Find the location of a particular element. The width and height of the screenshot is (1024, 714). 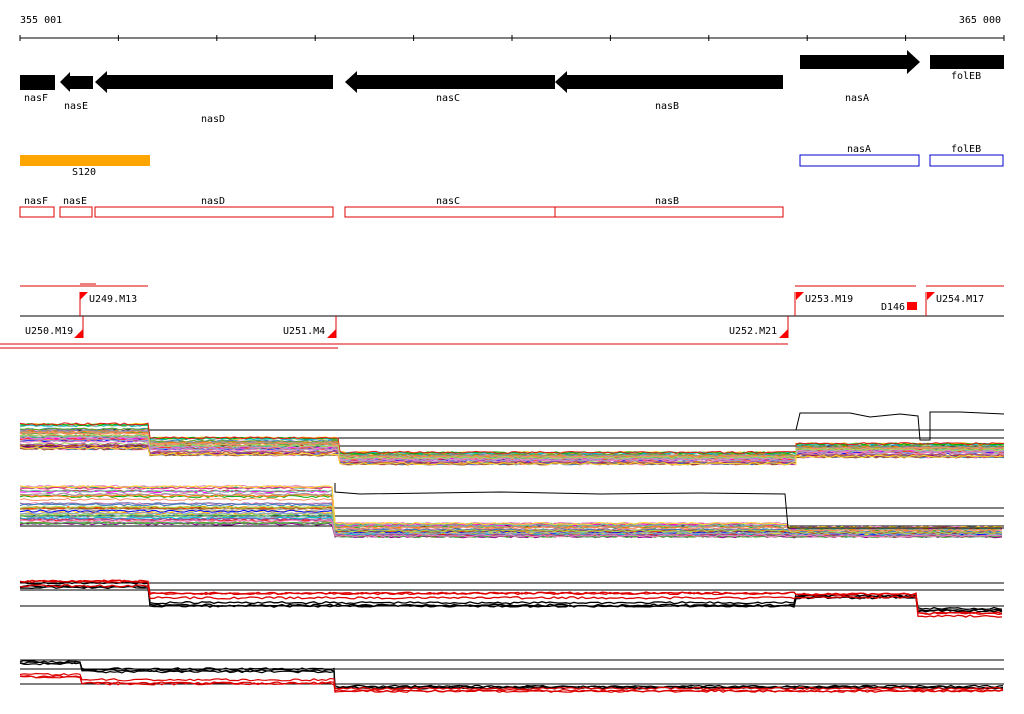

reverse-box-label-nasD: nasD is located at coordinates (213, 201).